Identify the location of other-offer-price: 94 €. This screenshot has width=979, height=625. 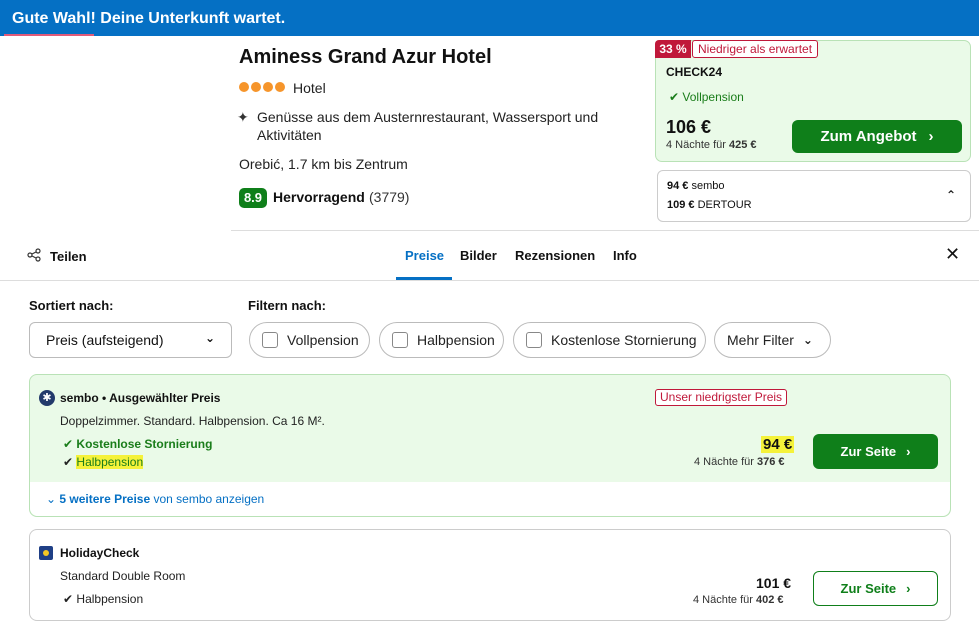
(678, 186).